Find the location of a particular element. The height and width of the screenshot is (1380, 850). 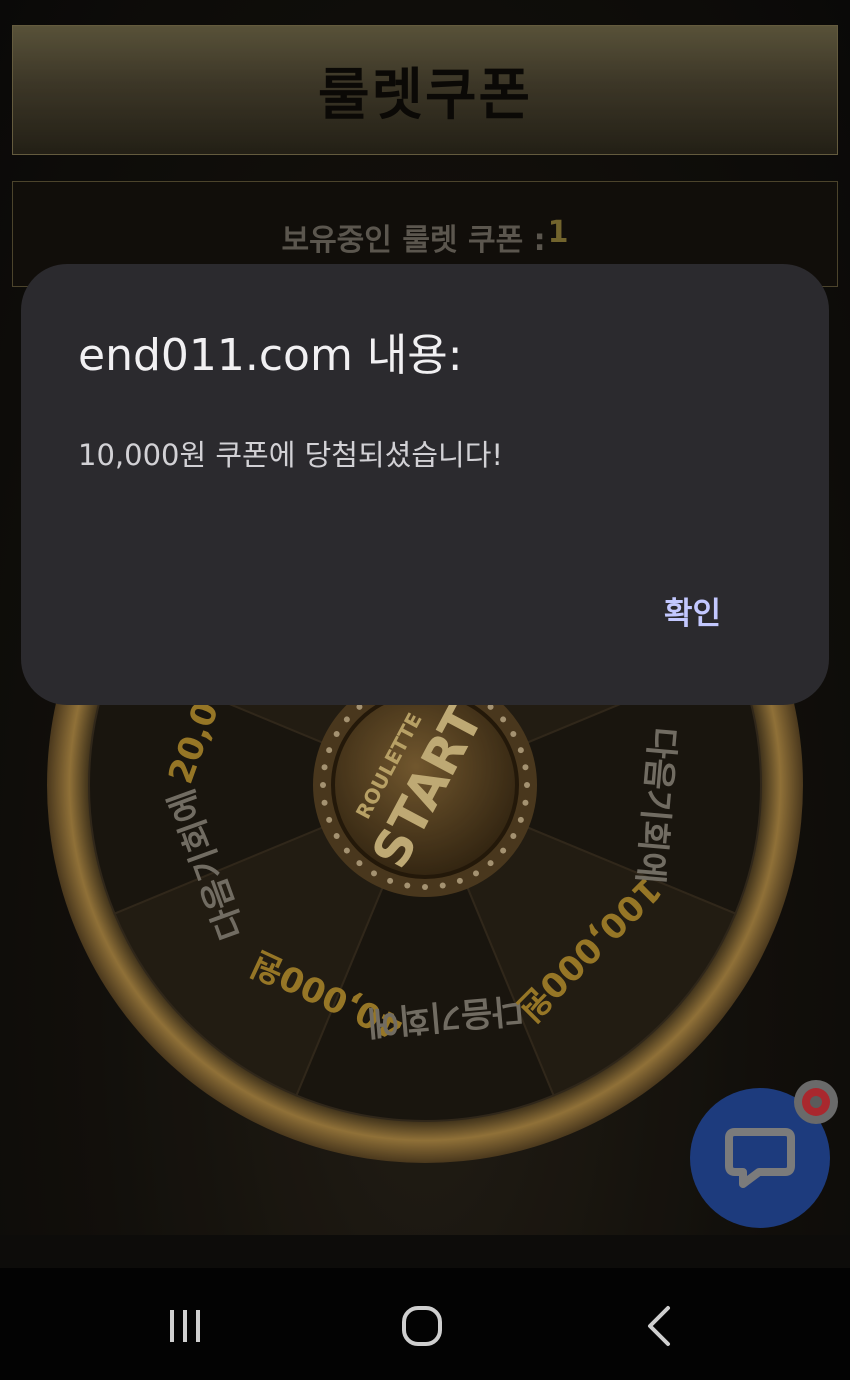

recent-apps-icon is located at coordinates (185, 1326).